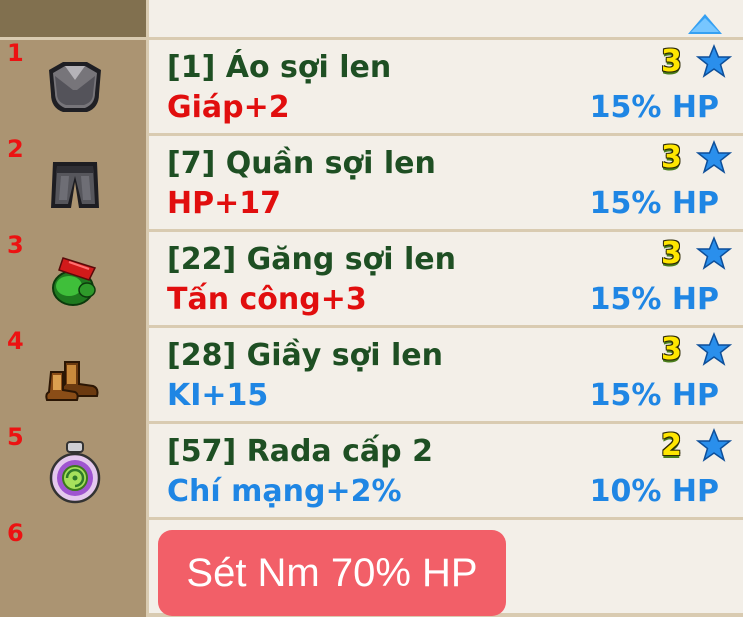  I want to click on item-bonus: Giáp+2, so click(228, 107).